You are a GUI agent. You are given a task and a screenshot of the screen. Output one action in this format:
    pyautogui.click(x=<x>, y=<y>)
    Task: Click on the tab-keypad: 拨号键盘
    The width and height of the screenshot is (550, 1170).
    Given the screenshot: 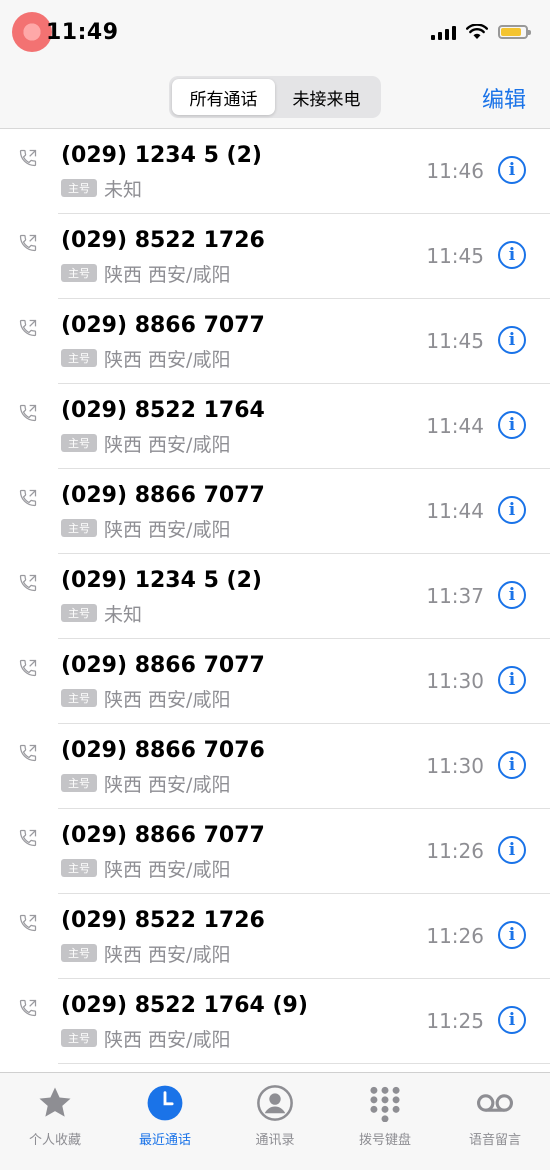 What is the action you would take?
    pyautogui.click(x=385, y=1121)
    